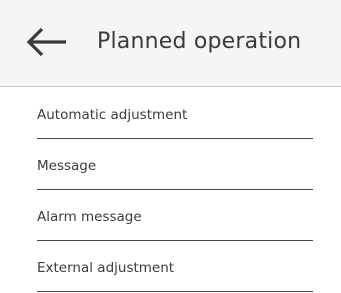  I want to click on menu-item-automatic-adjustment: Automatic adjustment, so click(175, 113).